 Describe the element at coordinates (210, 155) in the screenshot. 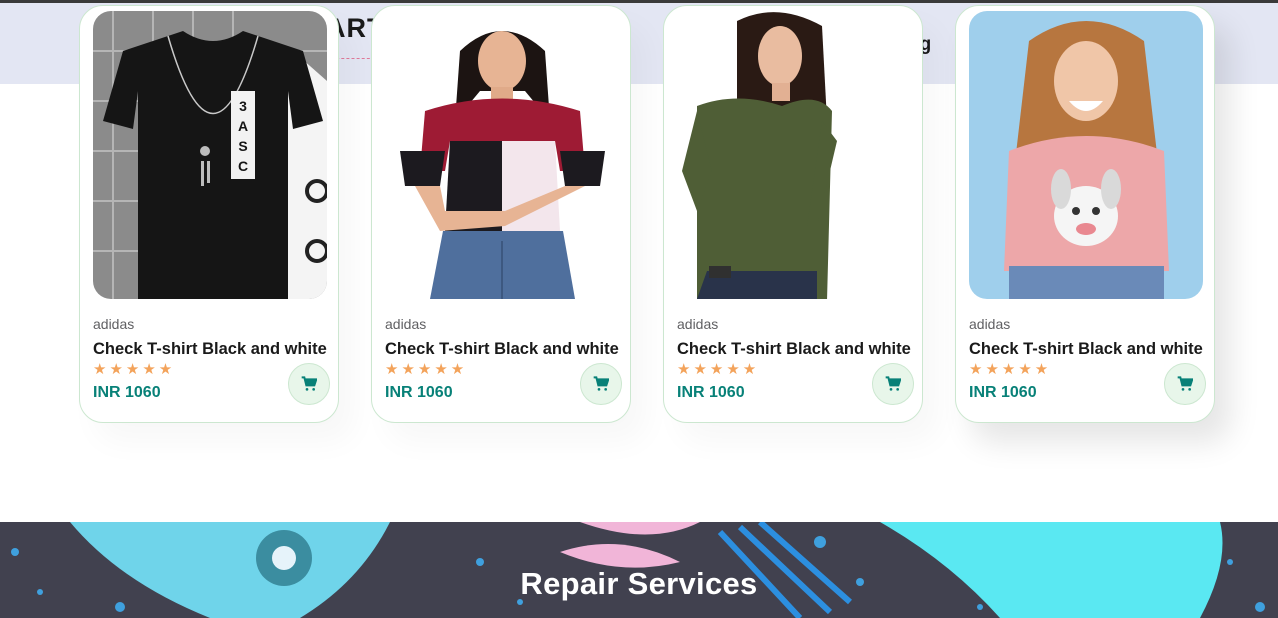

I see `product-image: 3 A S C` at that location.